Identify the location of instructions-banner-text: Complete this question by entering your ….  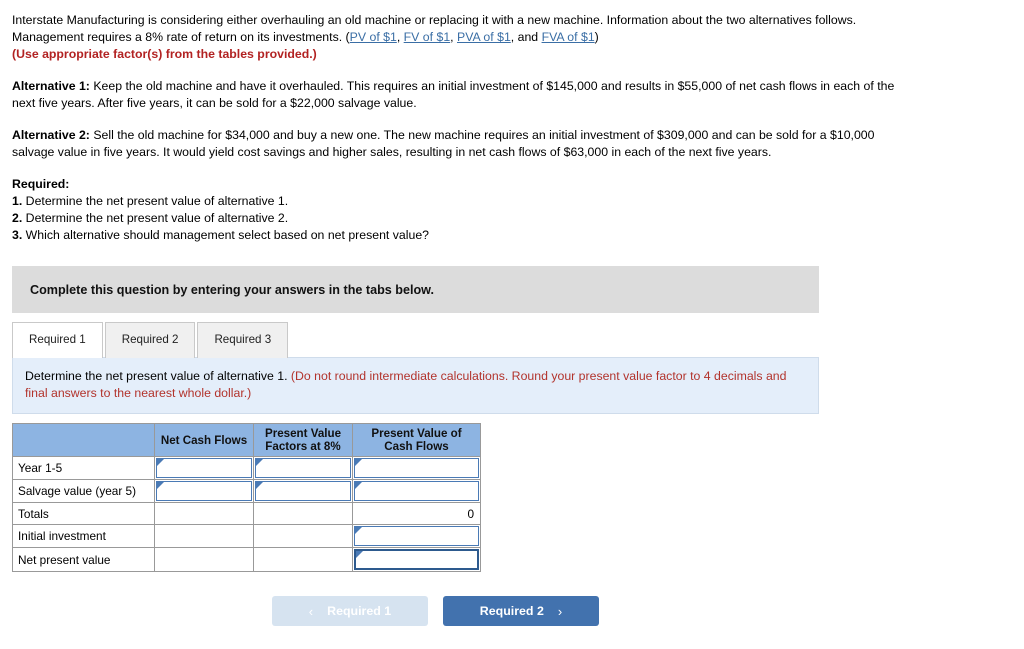
(232, 289).